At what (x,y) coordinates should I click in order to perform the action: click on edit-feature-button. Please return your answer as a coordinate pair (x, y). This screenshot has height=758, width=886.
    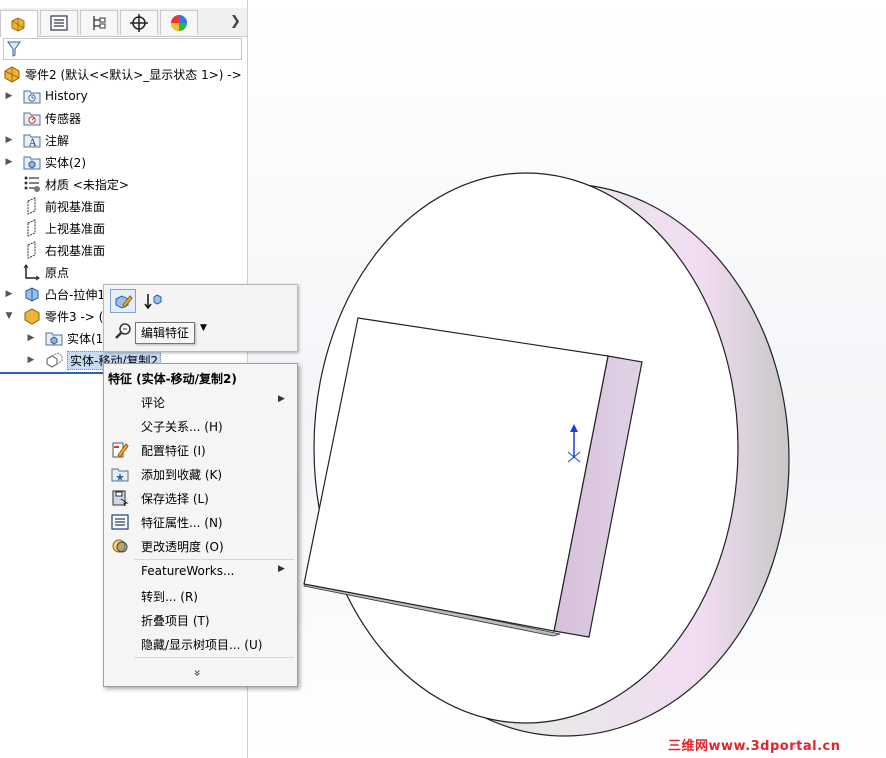
    Looking at the image, I should click on (123, 301).